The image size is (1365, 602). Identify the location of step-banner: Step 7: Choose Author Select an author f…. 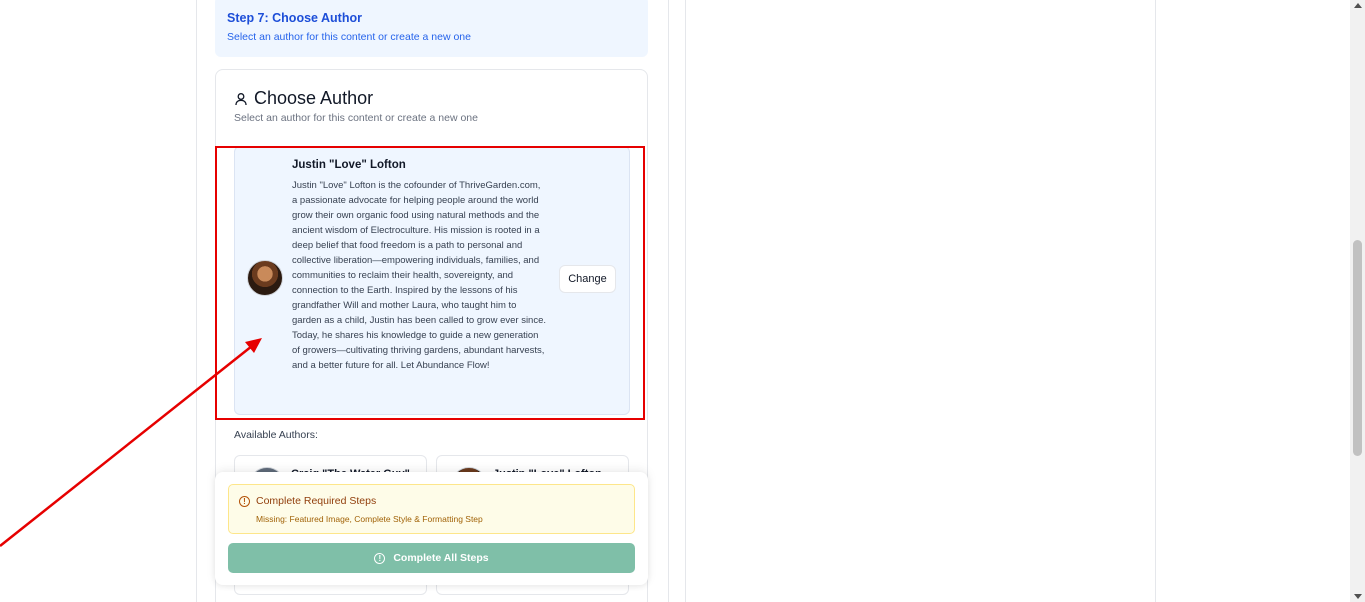
(431, 28).